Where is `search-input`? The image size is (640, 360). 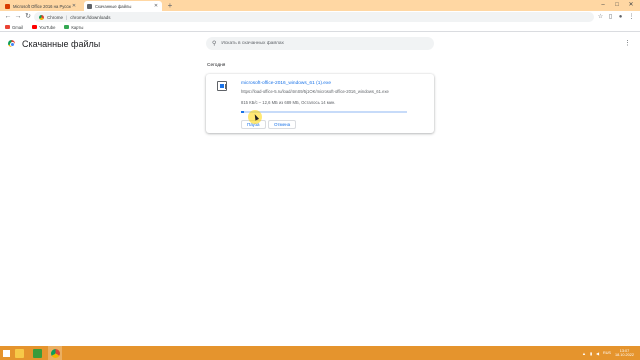
search-input is located at coordinates (321, 43).